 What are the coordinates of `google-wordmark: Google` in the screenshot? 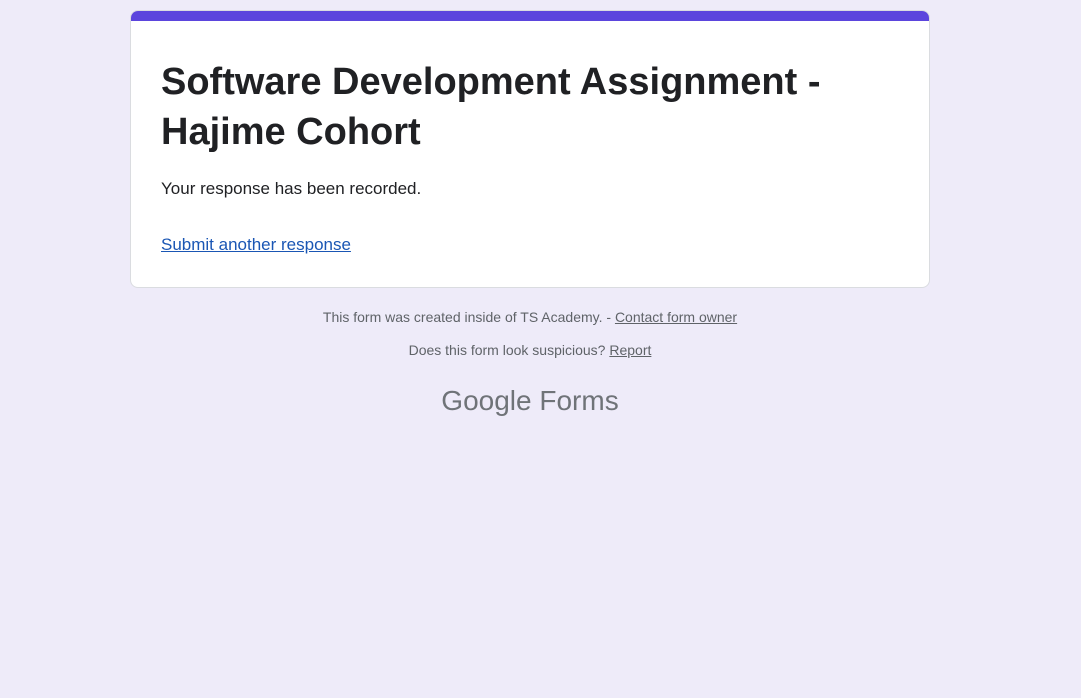 It's located at (486, 400).